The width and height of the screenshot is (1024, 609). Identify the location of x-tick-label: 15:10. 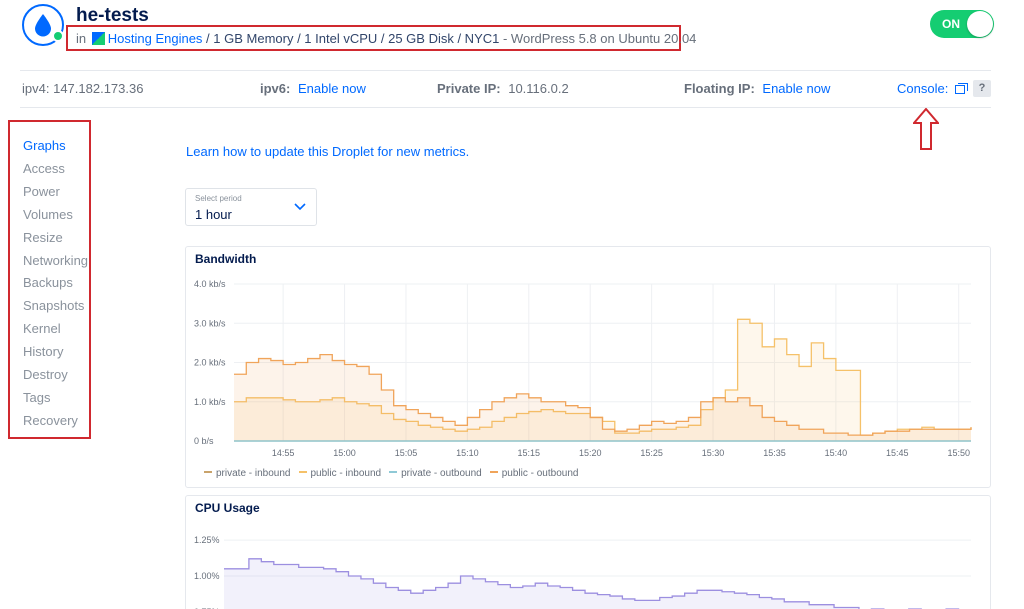
(467, 453).